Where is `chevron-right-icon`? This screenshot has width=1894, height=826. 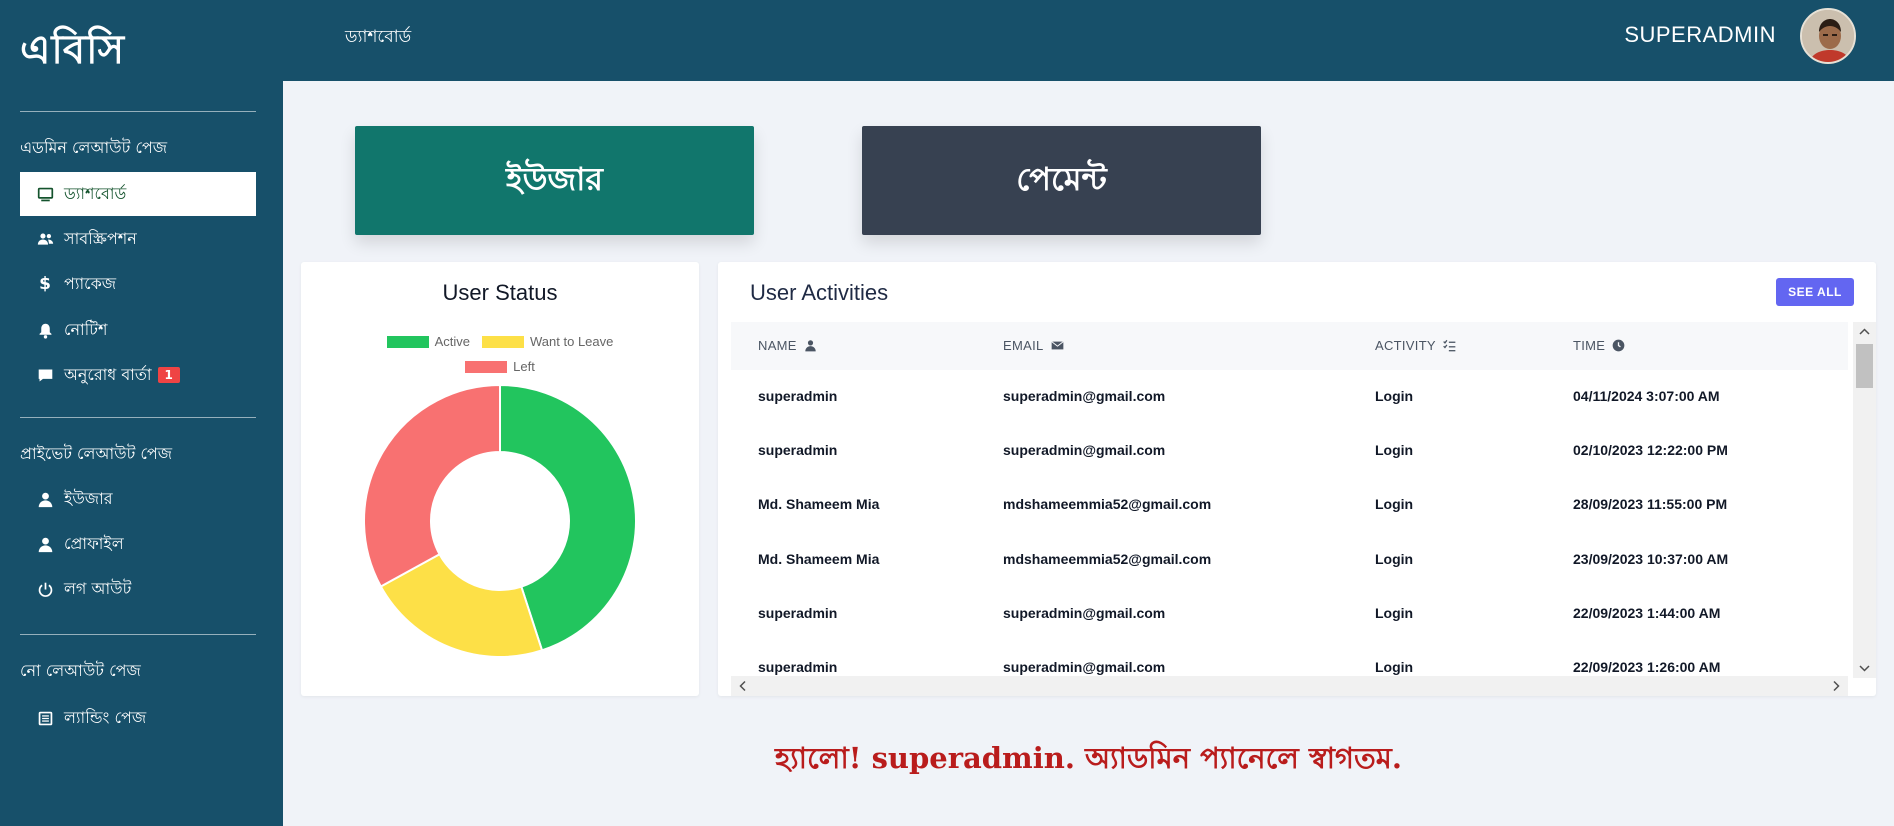 chevron-right-icon is located at coordinates (1836, 686).